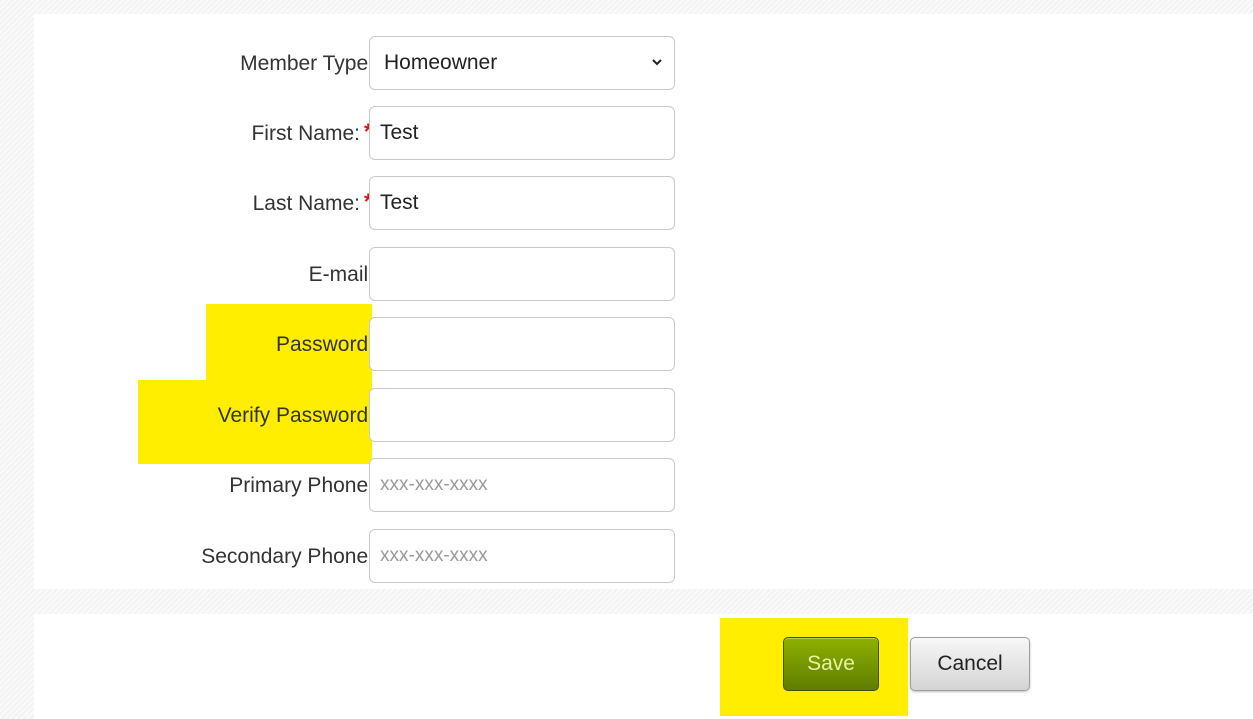 Image resolution: width=1253 pixels, height=719 pixels. Describe the element at coordinates (341, 274) in the screenshot. I see `email-label: E-mail:` at that location.